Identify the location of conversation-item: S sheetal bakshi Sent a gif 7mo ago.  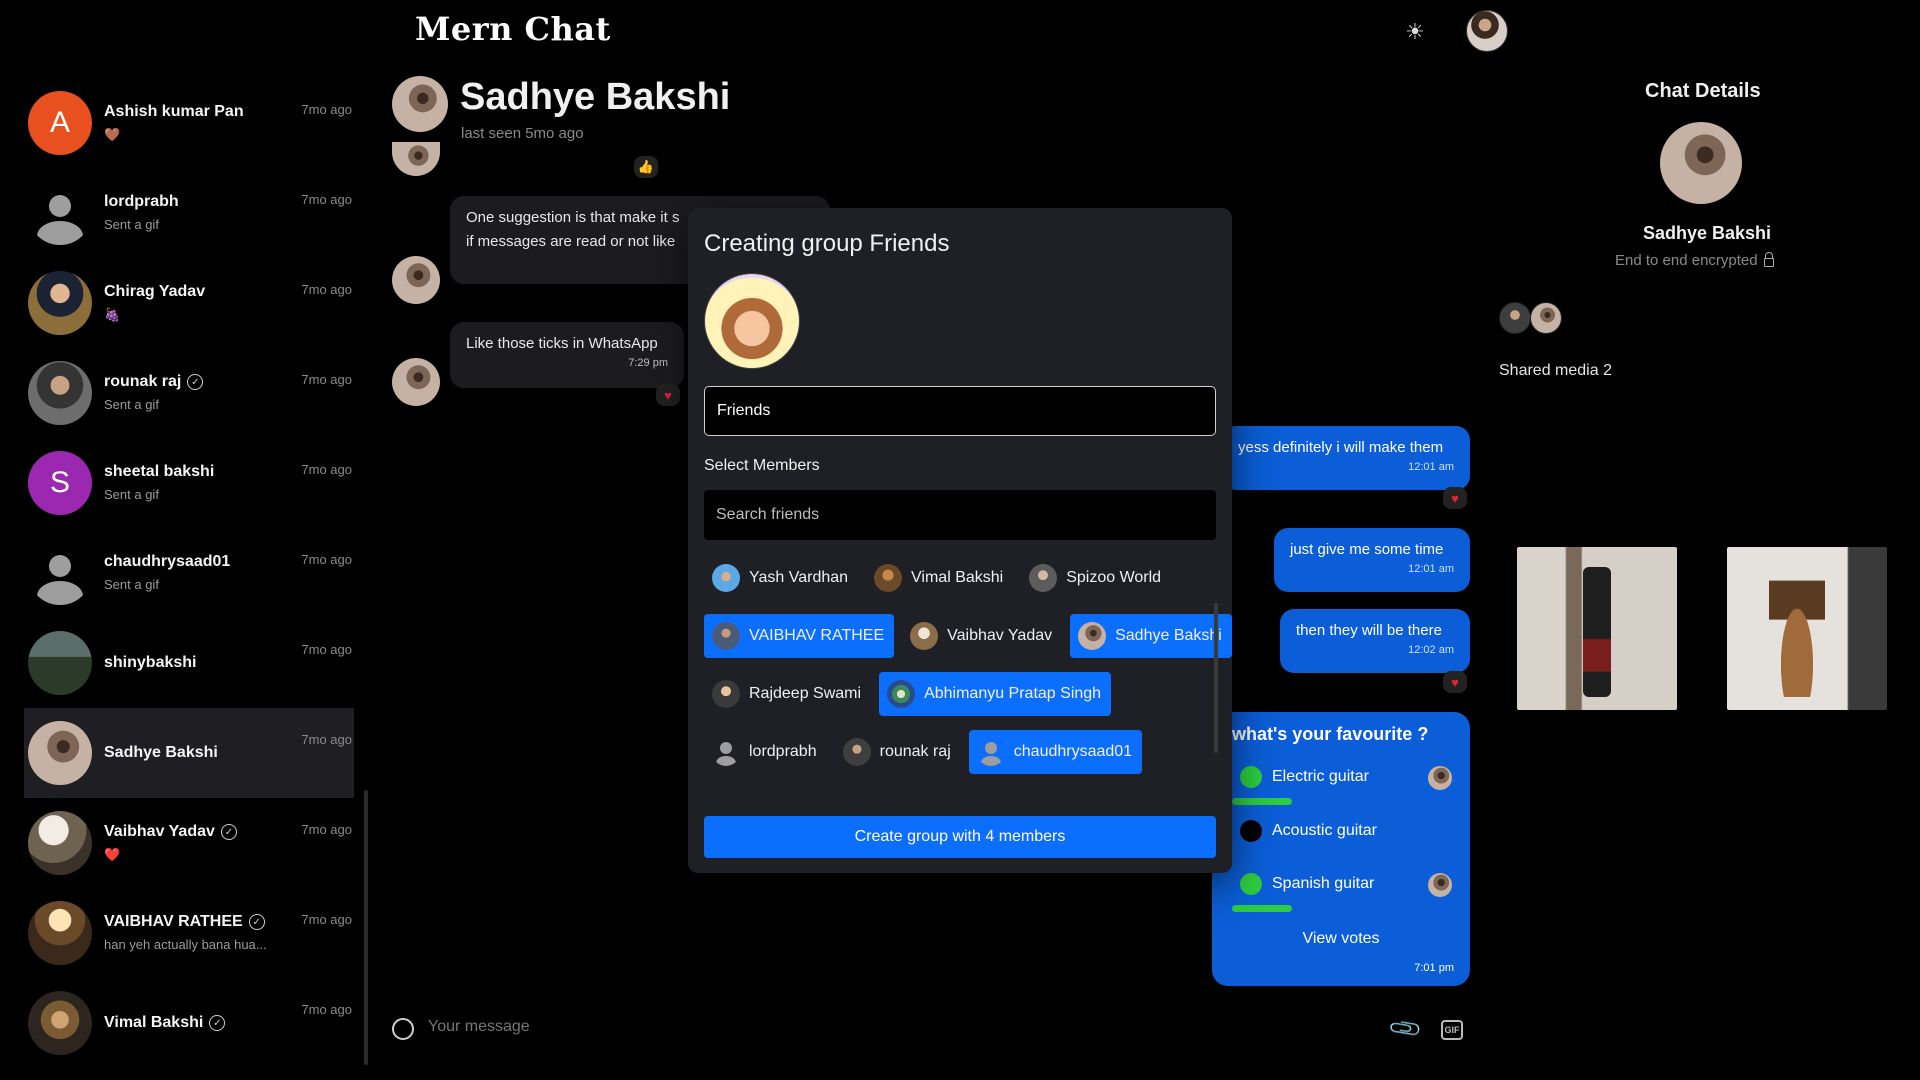
(189, 483).